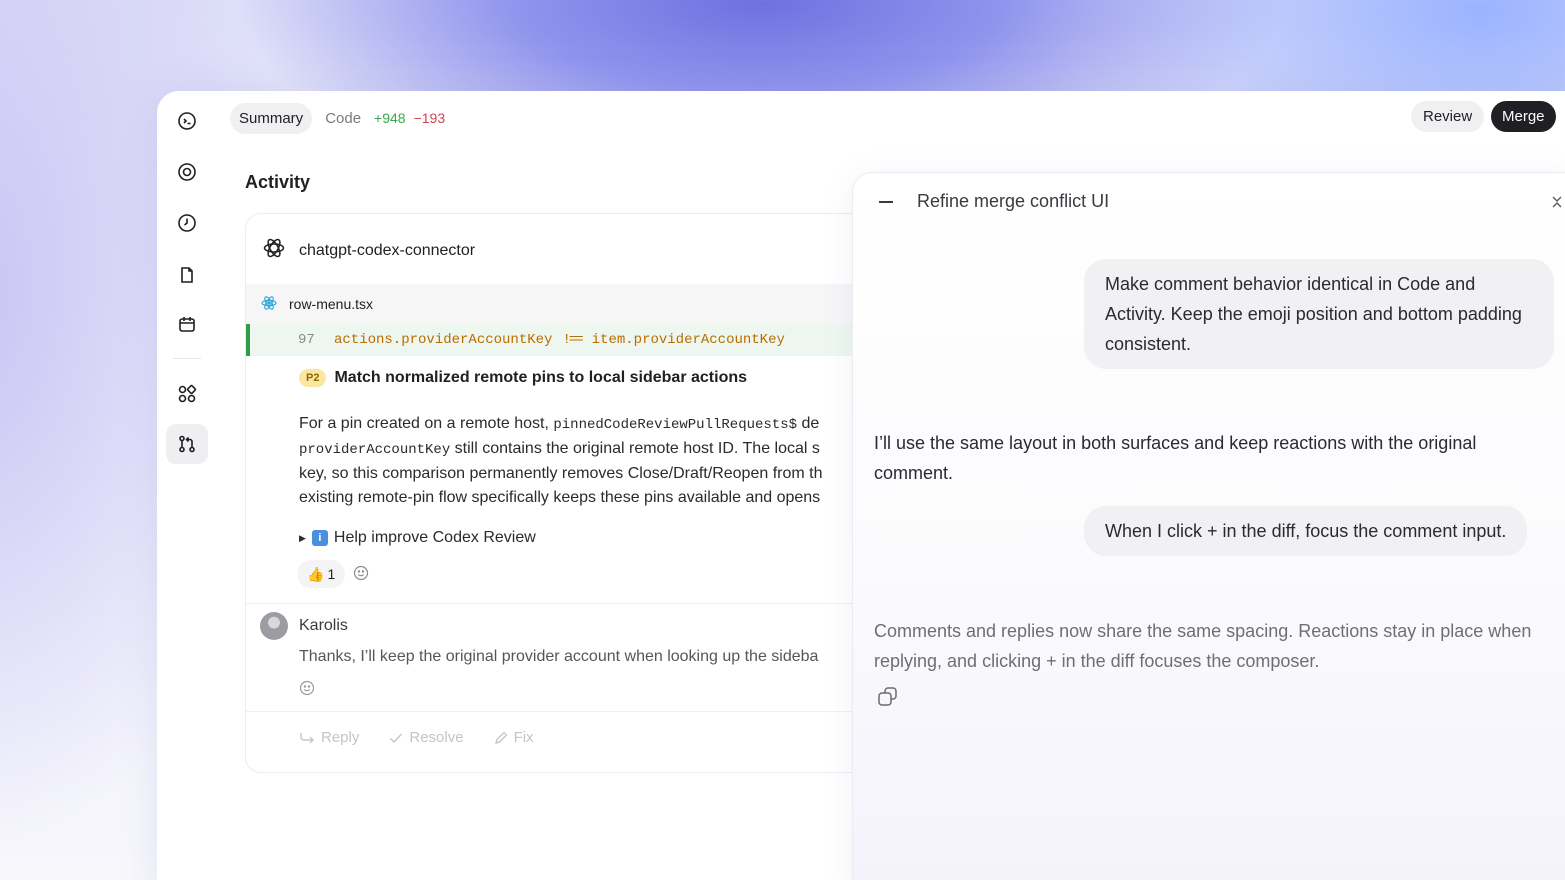 The height and width of the screenshot is (880, 1565). What do you see at coordinates (1448, 116) in the screenshot?
I see `review-button: Review` at bounding box center [1448, 116].